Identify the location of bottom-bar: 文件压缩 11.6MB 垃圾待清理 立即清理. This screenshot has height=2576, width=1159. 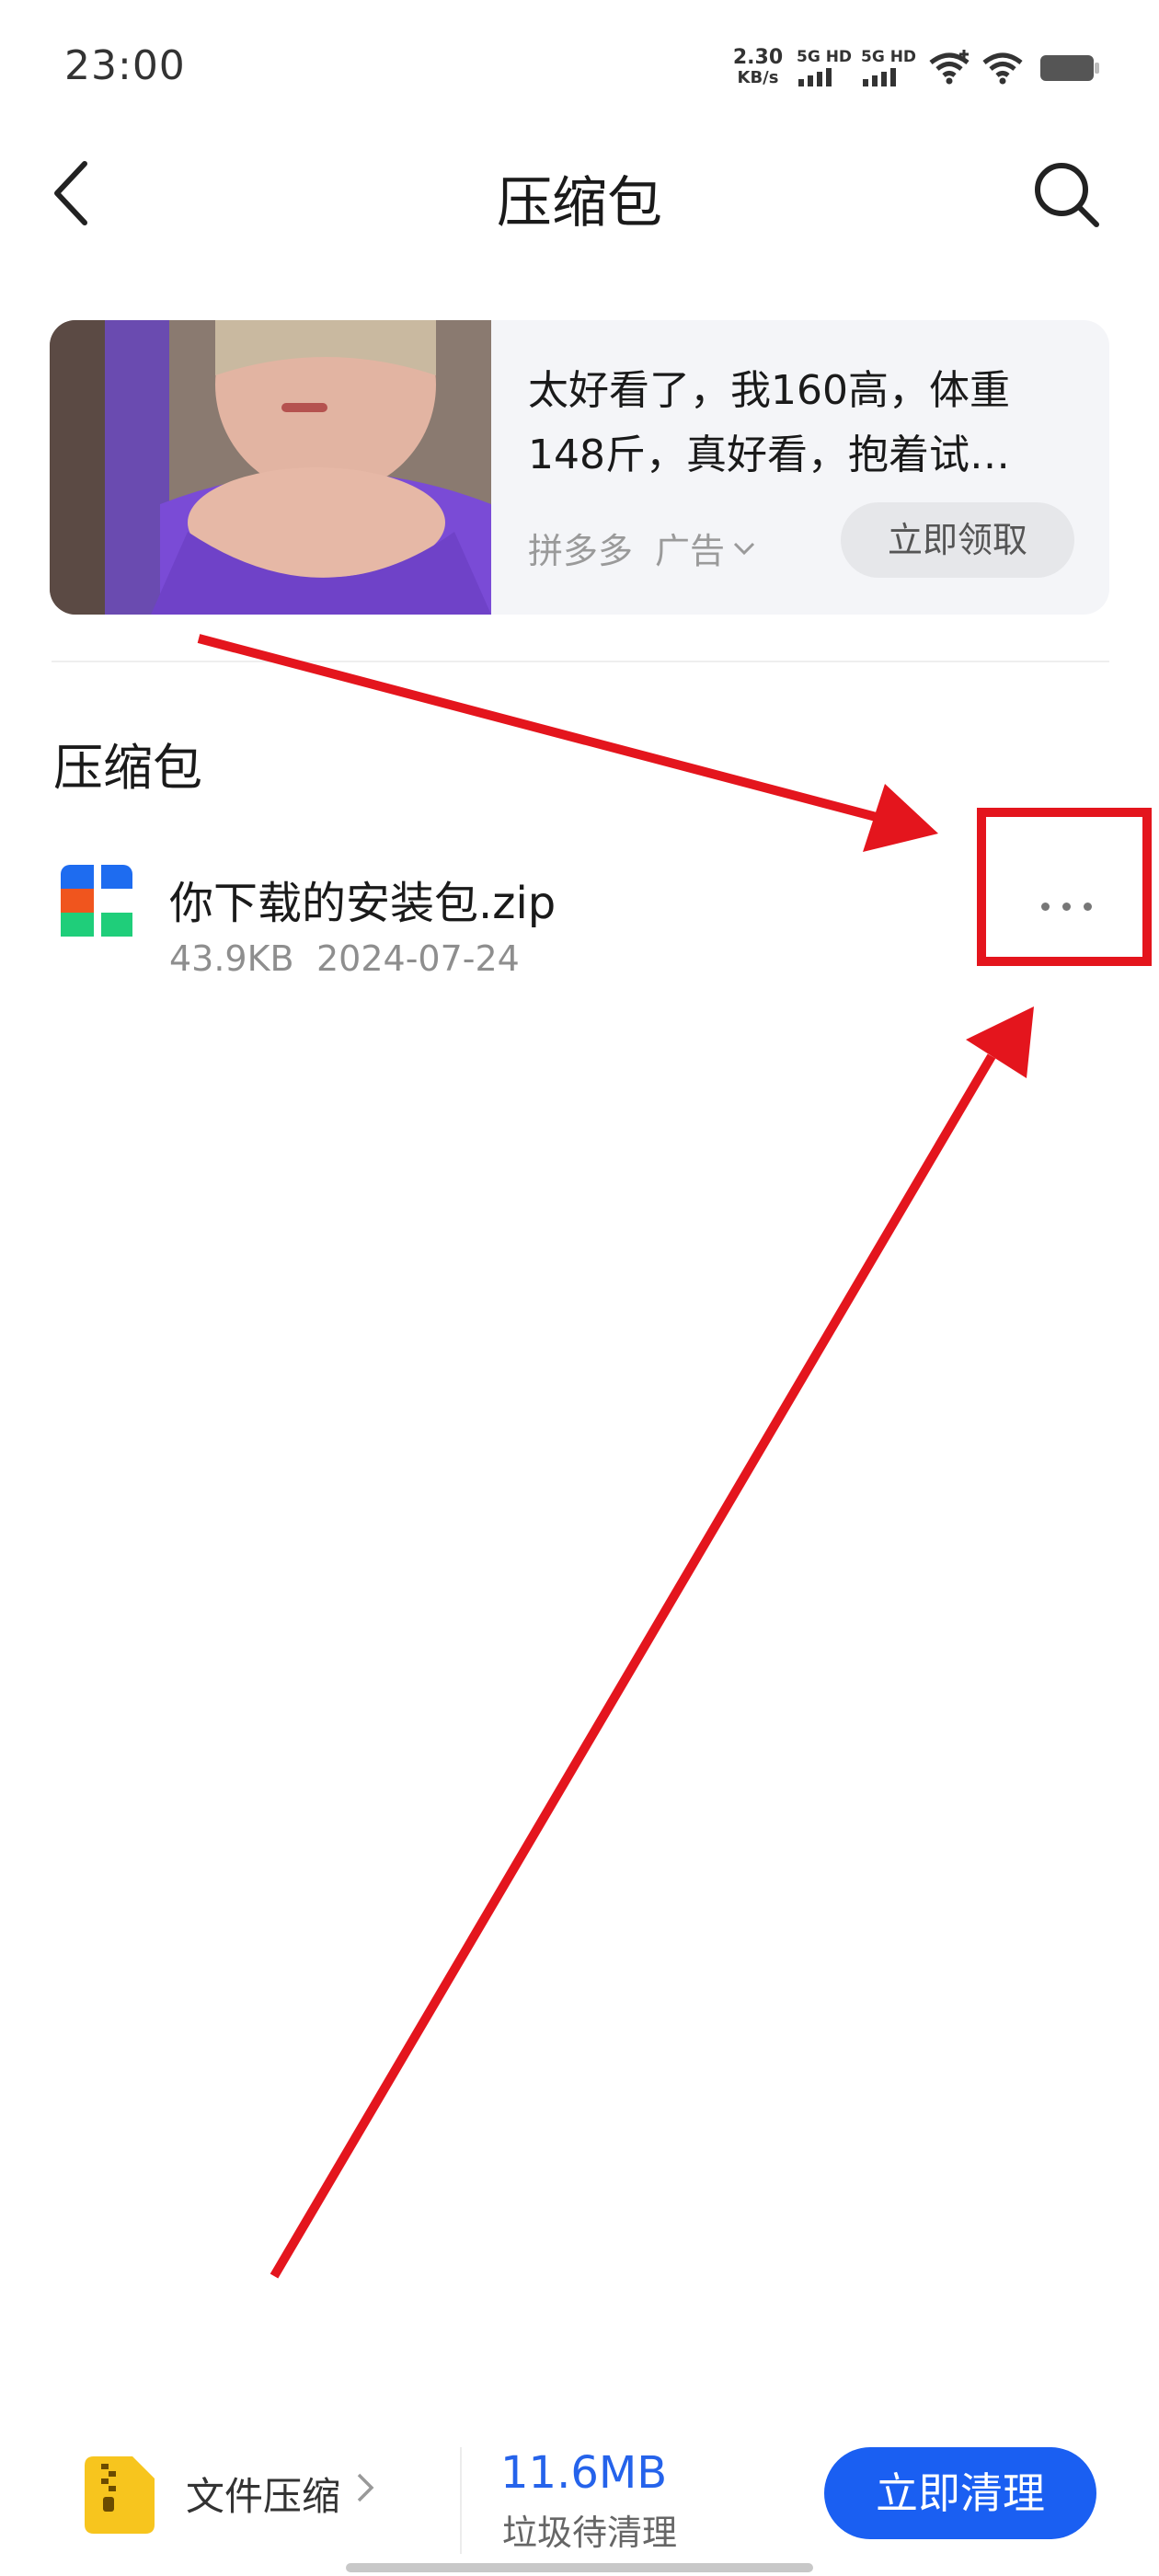
(579, 2502).